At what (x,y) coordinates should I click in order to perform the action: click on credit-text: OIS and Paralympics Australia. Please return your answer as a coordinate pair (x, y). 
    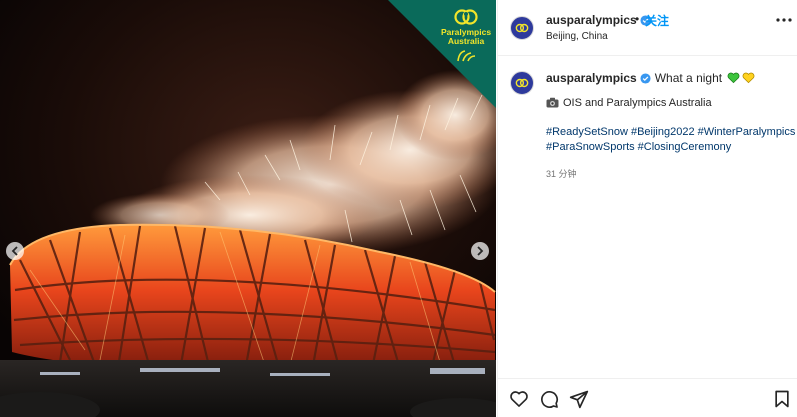
    Looking at the image, I should click on (637, 103).